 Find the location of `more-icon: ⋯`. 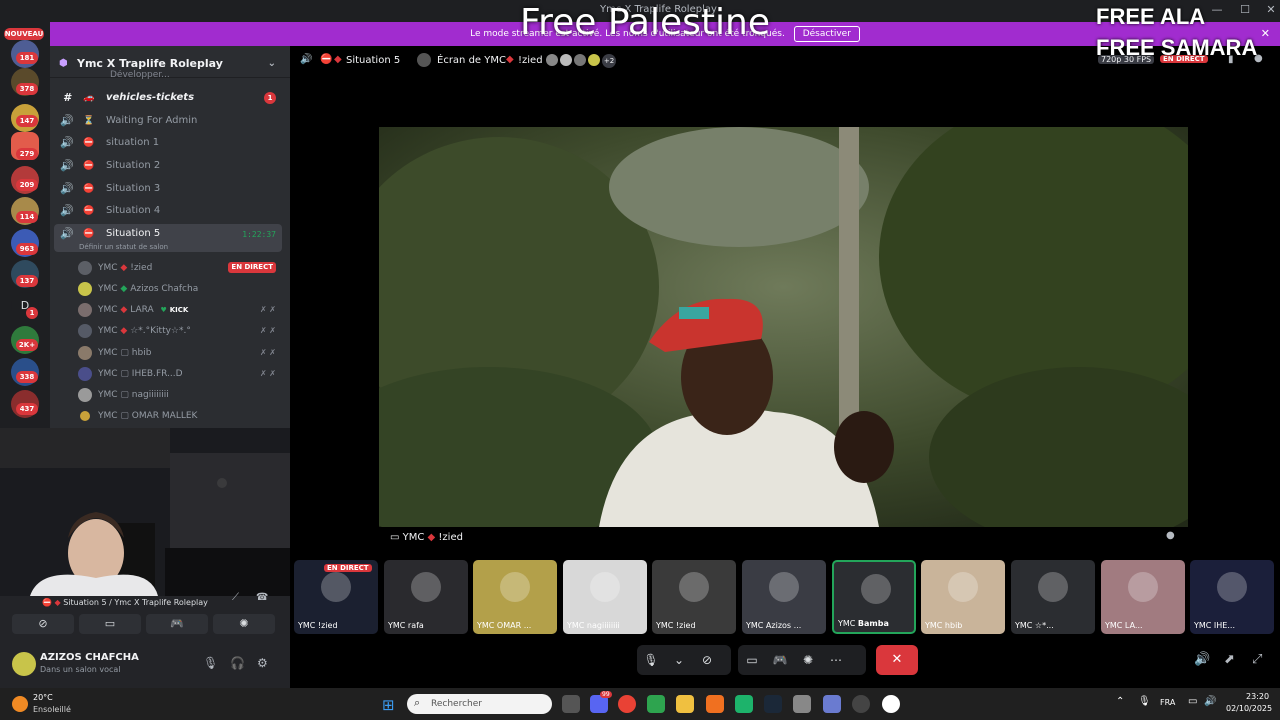

more-icon: ⋯ is located at coordinates (836, 660).